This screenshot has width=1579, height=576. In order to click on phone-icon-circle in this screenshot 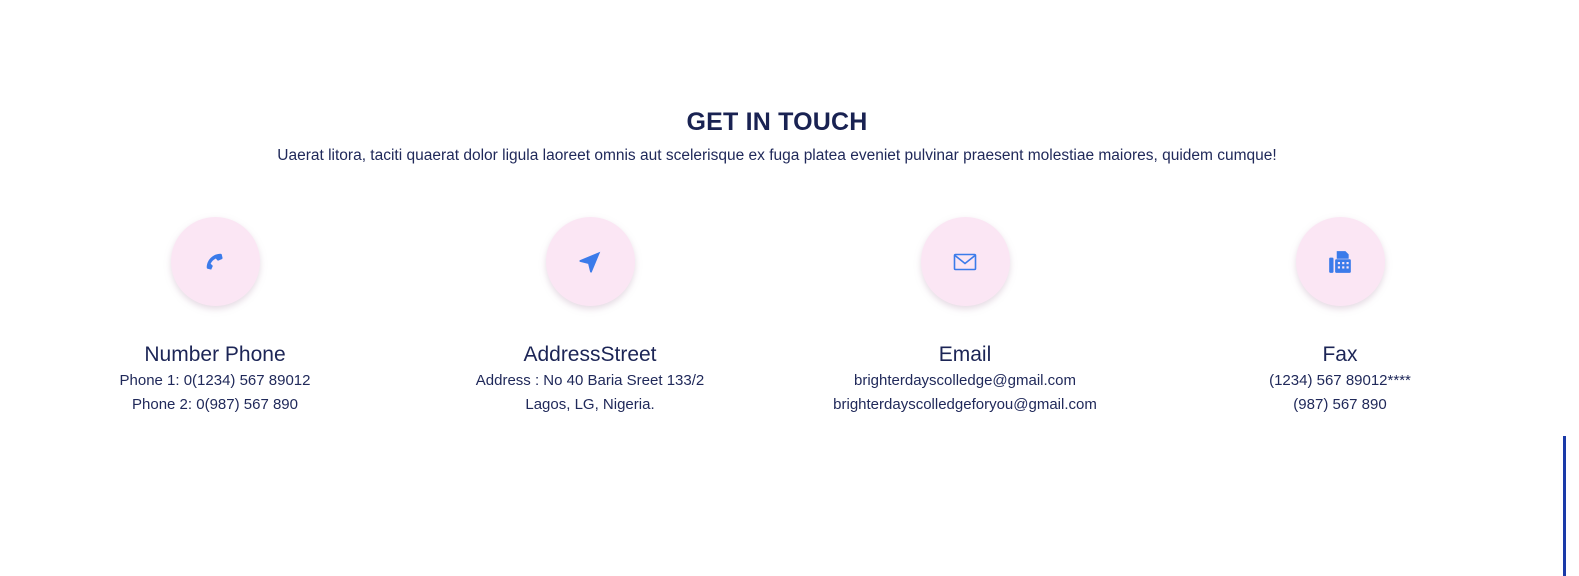, I will do `click(215, 261)`.